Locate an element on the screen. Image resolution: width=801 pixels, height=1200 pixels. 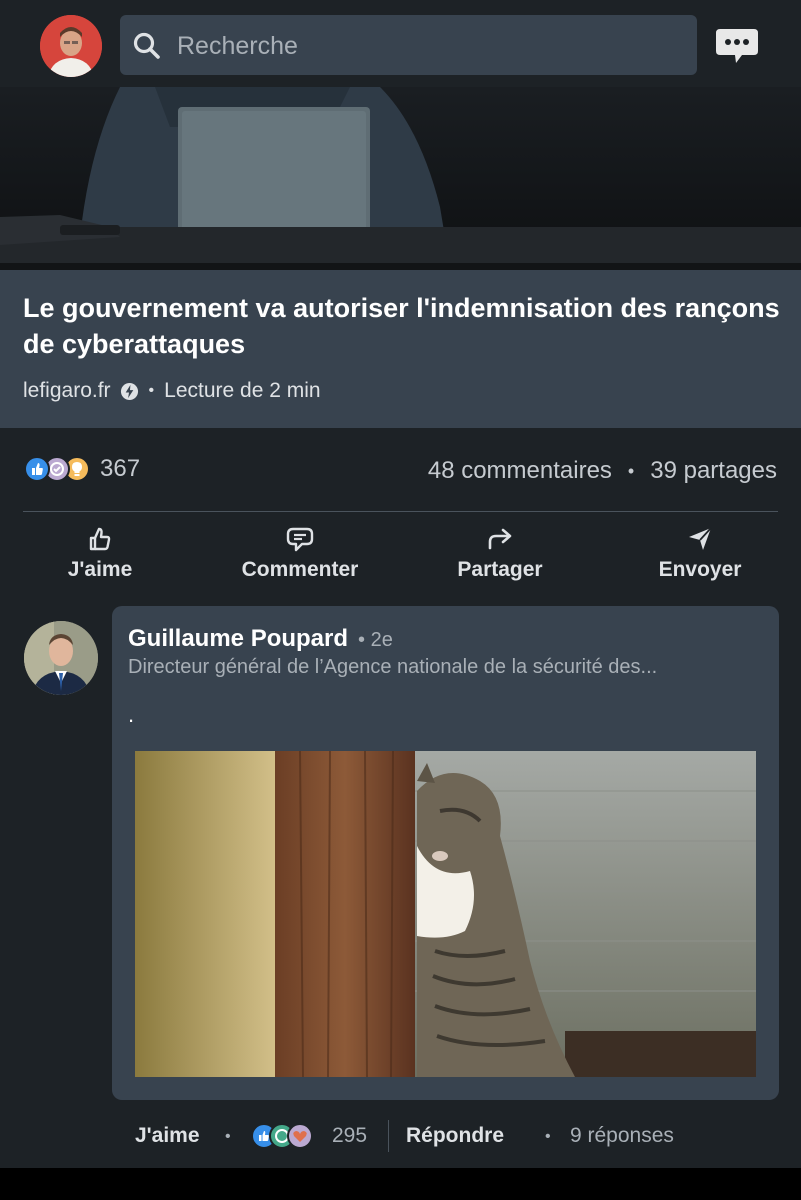
search-placeholder: Recherche is located at coordinates (237, 46).